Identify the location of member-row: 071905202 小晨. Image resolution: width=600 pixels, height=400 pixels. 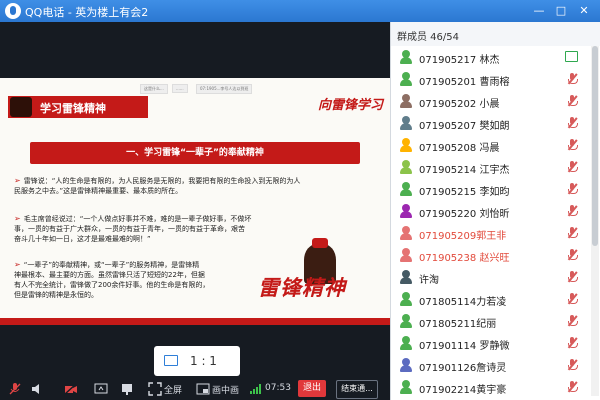
(488, 101).